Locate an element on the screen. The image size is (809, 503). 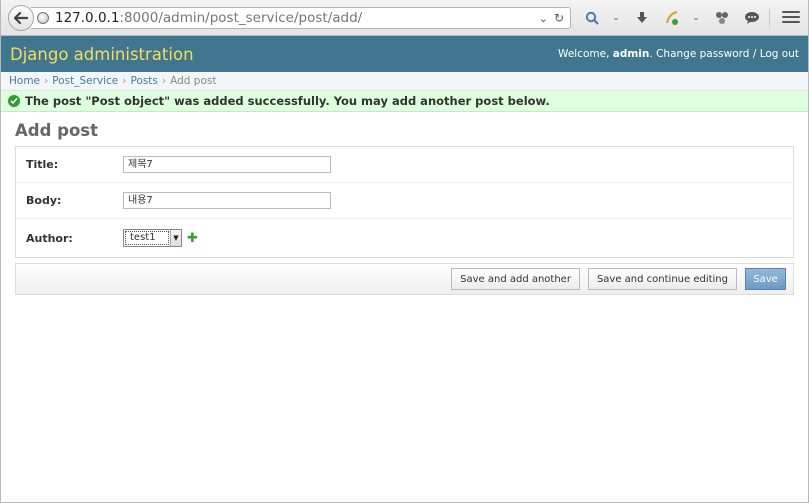
breadcrumb-current: Add post is located at coordinates (193, 81).